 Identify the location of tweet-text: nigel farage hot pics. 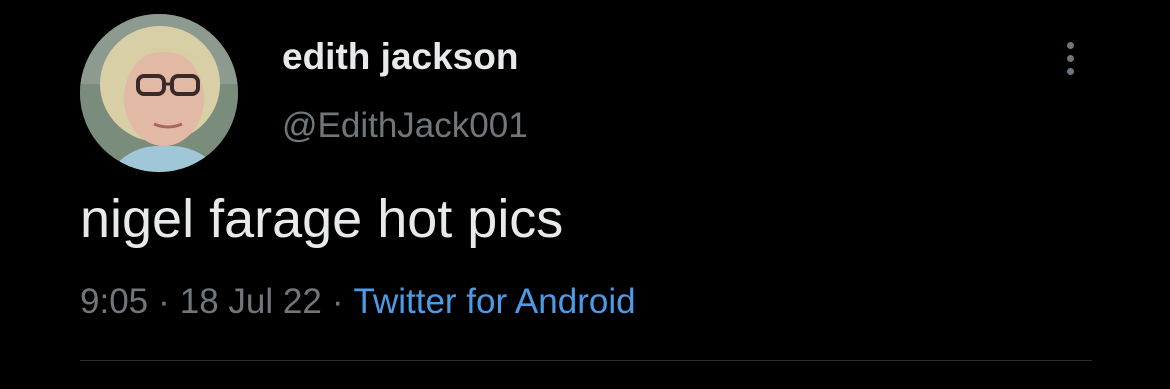
(322, 219).